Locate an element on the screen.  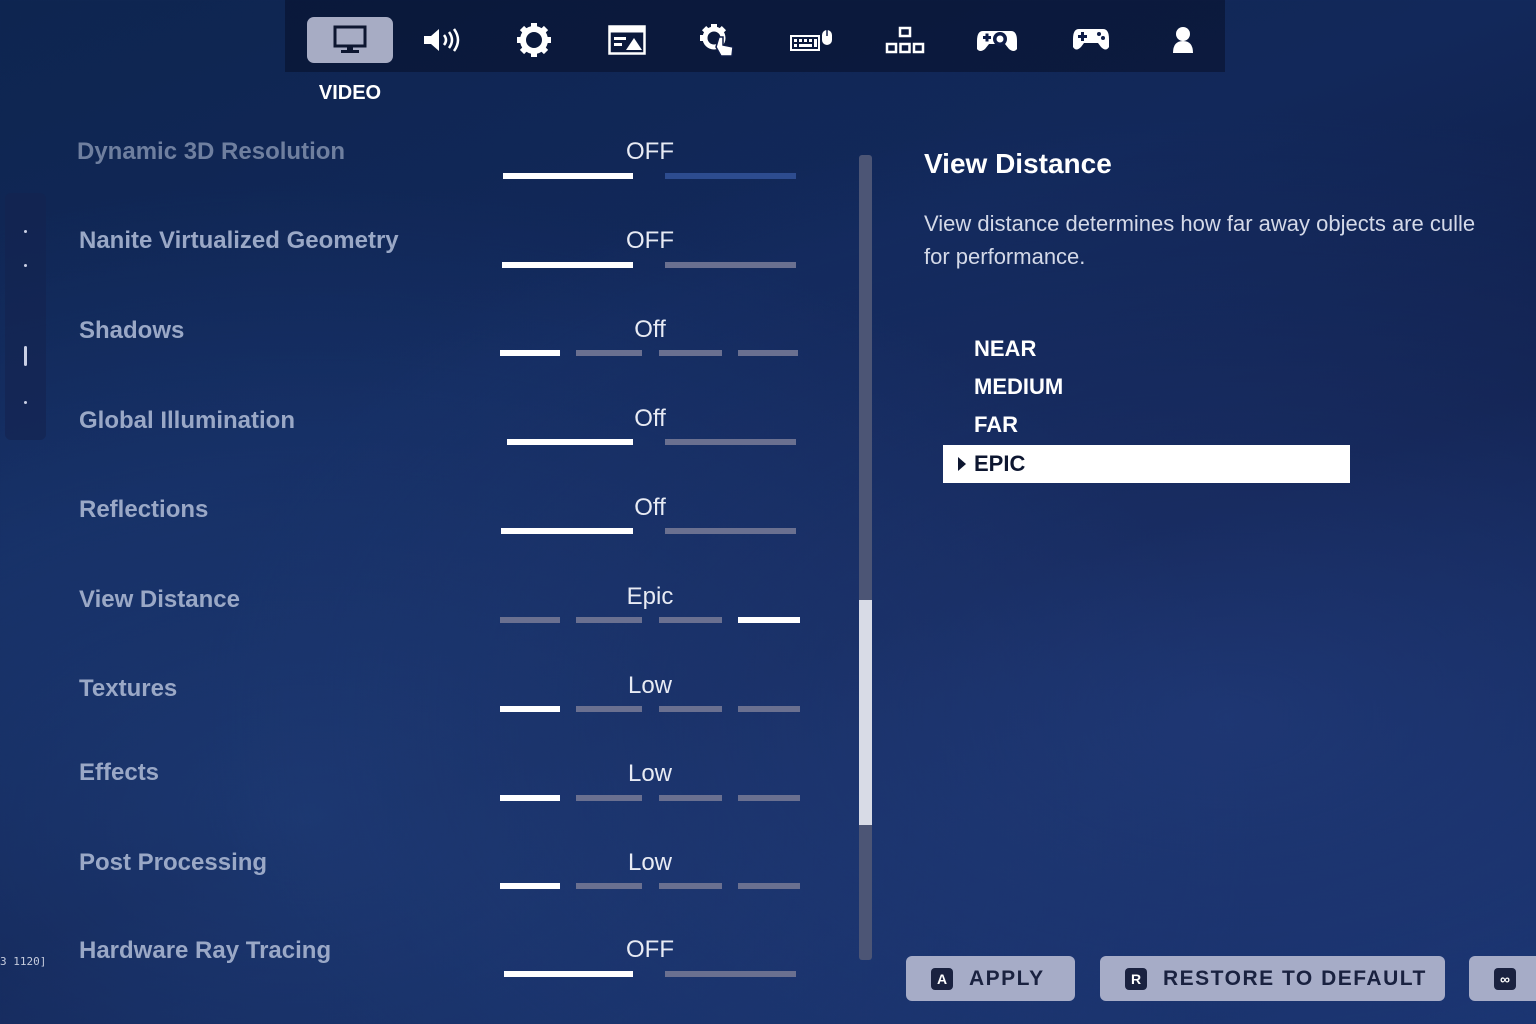
setting-row-post-processing: Post Processing Low is located at coordinates (415, 876).